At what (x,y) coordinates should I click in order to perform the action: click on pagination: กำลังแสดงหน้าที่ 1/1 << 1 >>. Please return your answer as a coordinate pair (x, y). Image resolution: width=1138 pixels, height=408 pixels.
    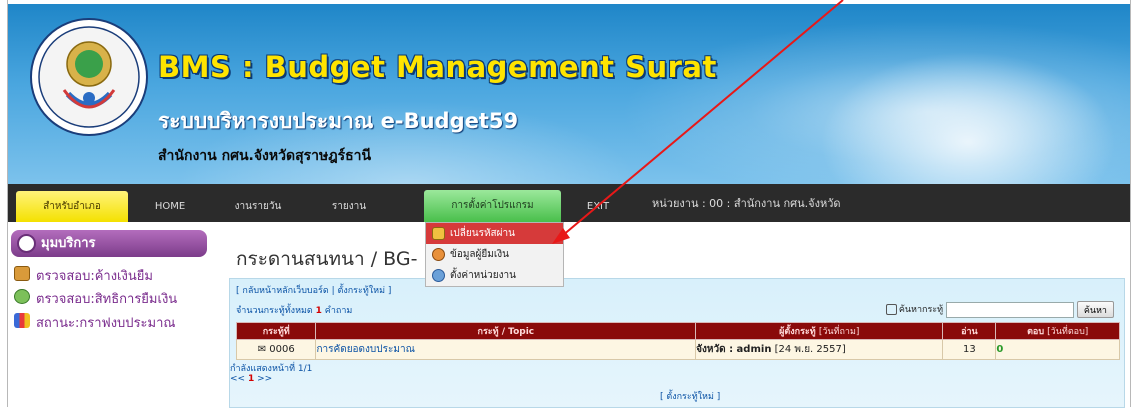
    Looking at the image, I should click on (271, 374).